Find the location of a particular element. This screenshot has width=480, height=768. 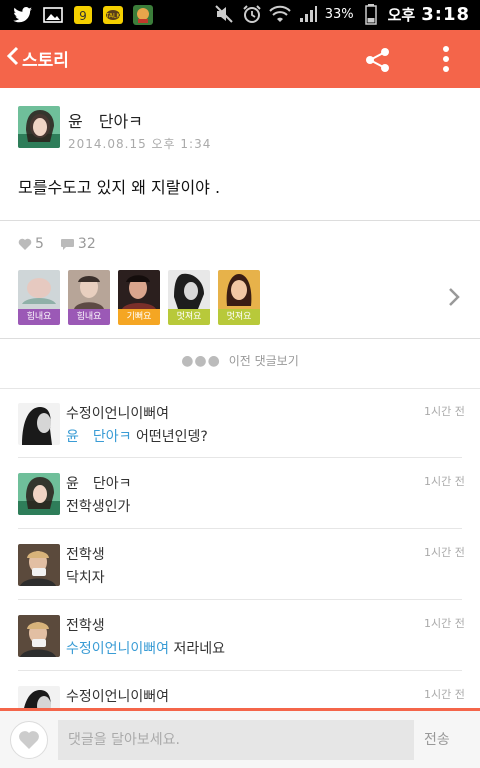

reaction-label: 기뻐요 is located at coordinates (139, 317).